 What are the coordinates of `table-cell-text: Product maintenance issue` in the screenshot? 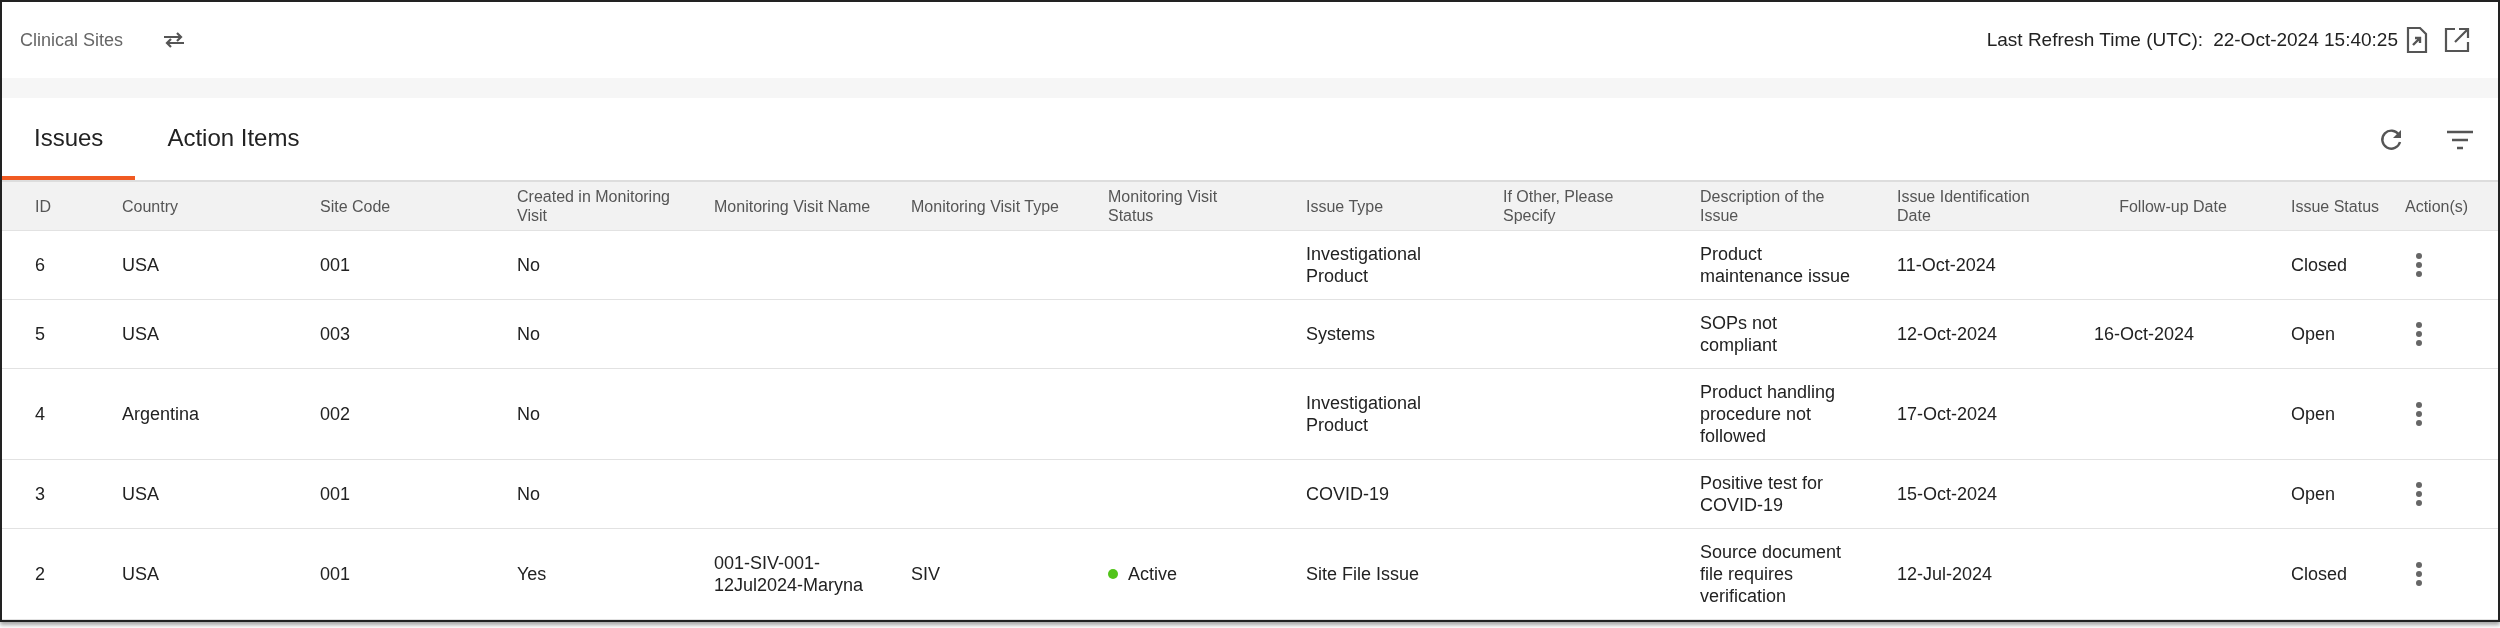 It's located at (1776, 265).